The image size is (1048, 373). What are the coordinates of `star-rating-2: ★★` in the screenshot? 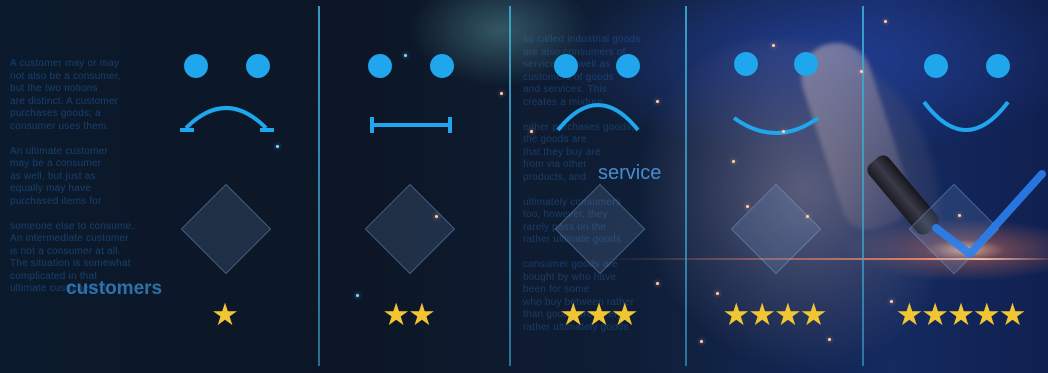 It's located at (409, 314).